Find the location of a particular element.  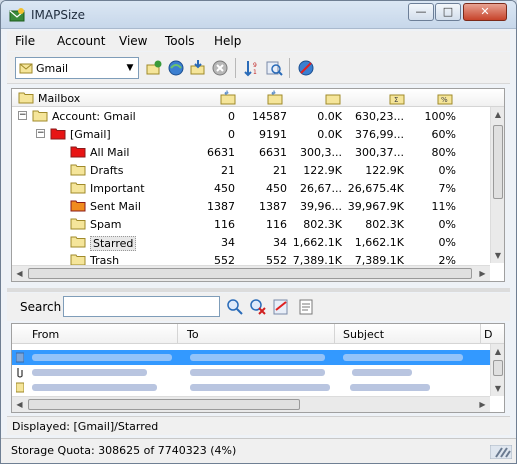

unread-messages-icon: # is located at coordinates (228, 97).